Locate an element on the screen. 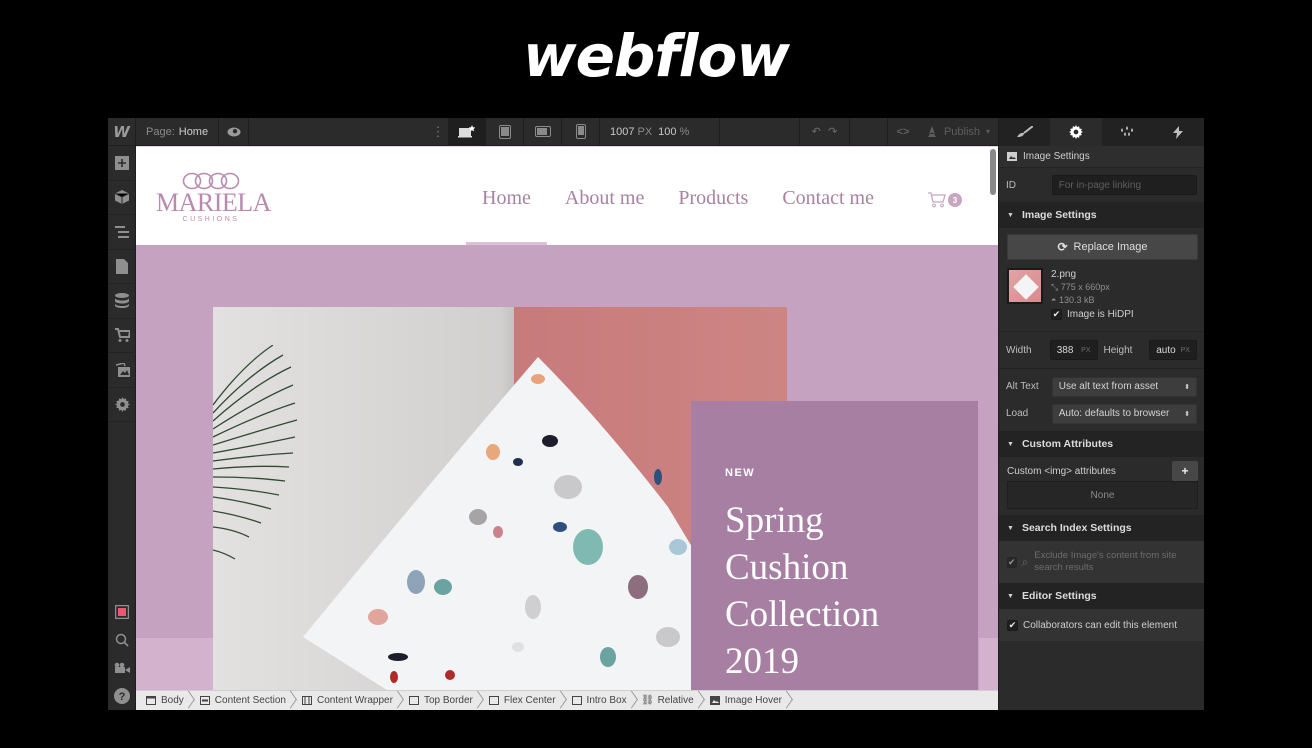 The width and height of the screenshot is (1312, 748). paintbrush-icon is located at coordinates (1024, 131).